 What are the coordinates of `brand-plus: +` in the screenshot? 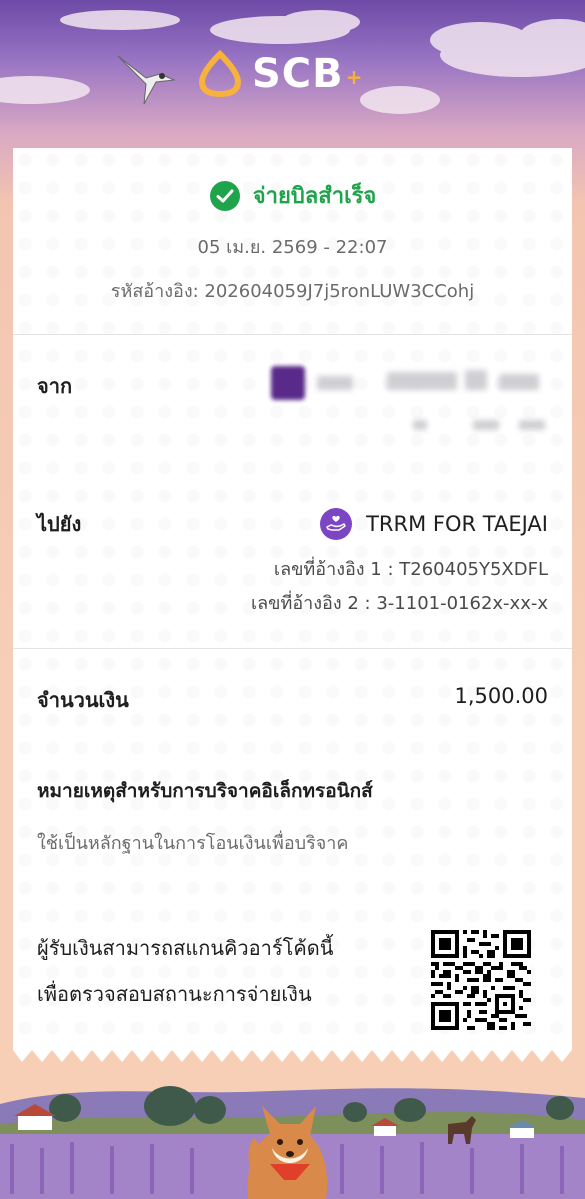 It's located at (354, 77).